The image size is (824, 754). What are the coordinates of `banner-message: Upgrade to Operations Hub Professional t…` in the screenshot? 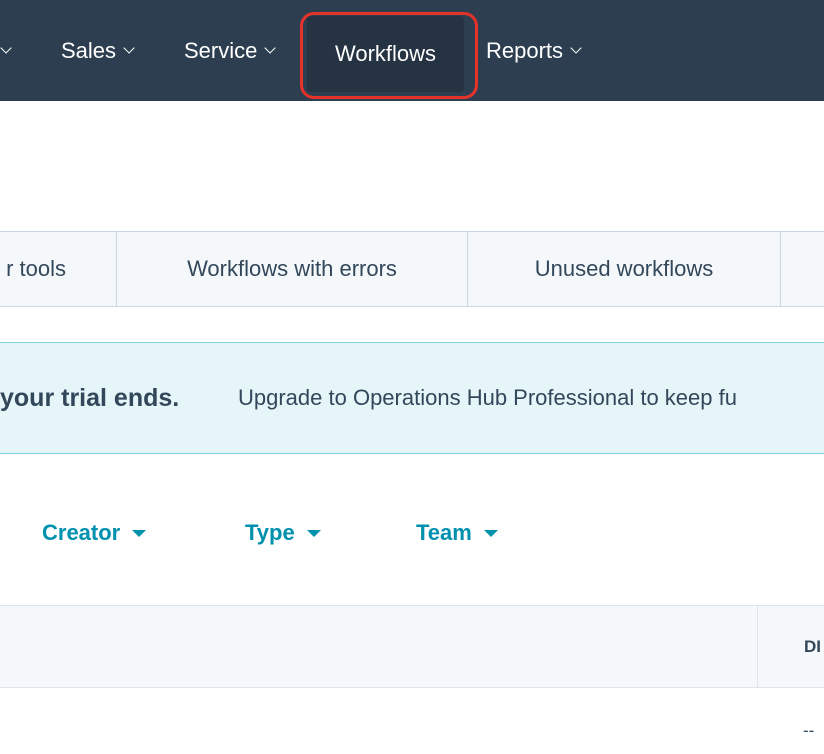 It's located at (487, 397).